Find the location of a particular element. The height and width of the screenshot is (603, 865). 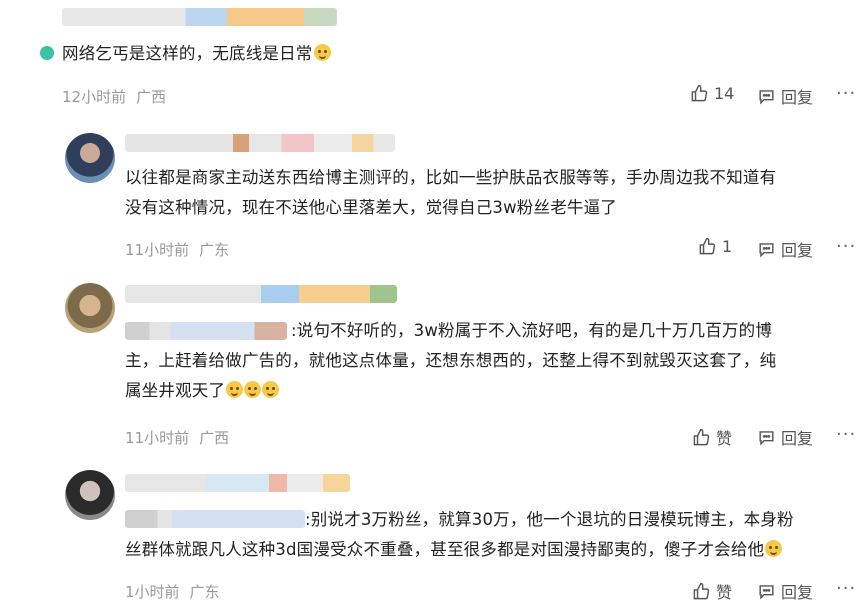

verified-badge-icon is located at coordinates (47, 53).